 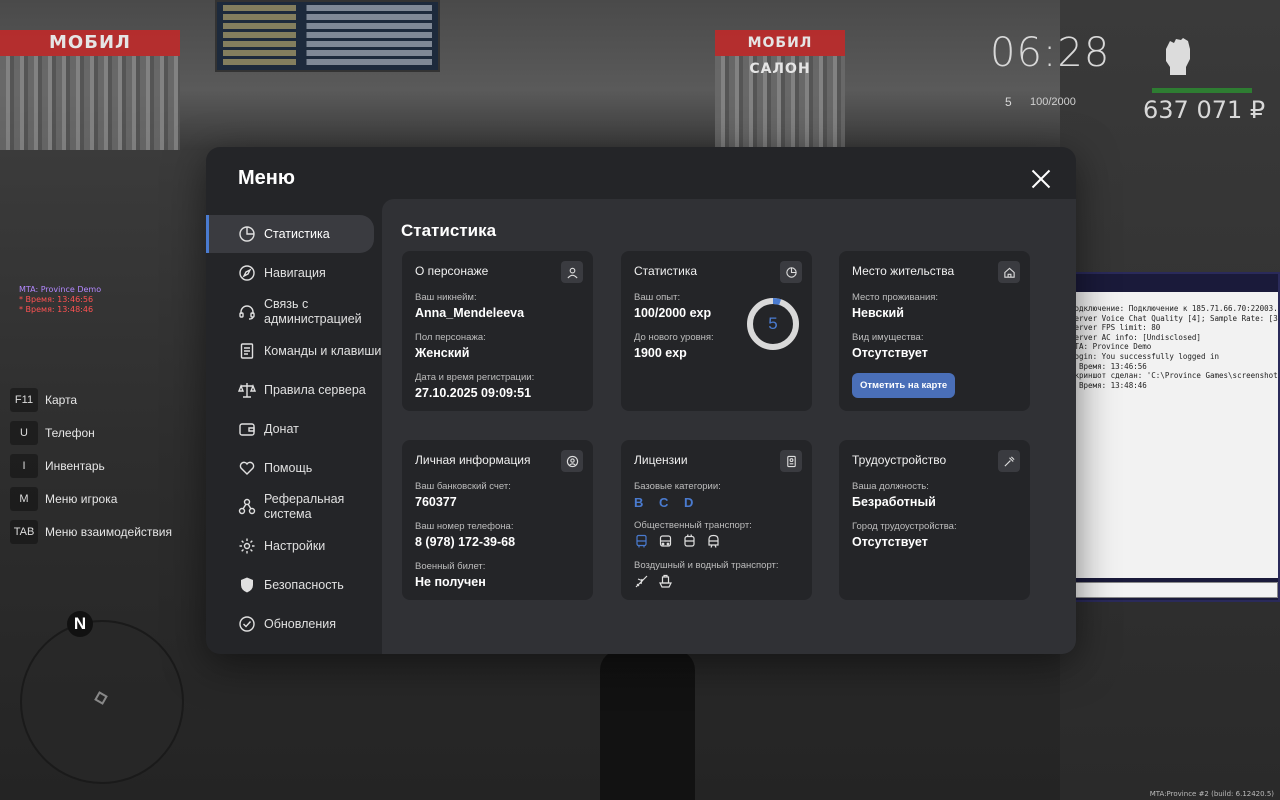 I want to click on sidebar-item-label: Связь с администрацией, so click(x=313, y=311).